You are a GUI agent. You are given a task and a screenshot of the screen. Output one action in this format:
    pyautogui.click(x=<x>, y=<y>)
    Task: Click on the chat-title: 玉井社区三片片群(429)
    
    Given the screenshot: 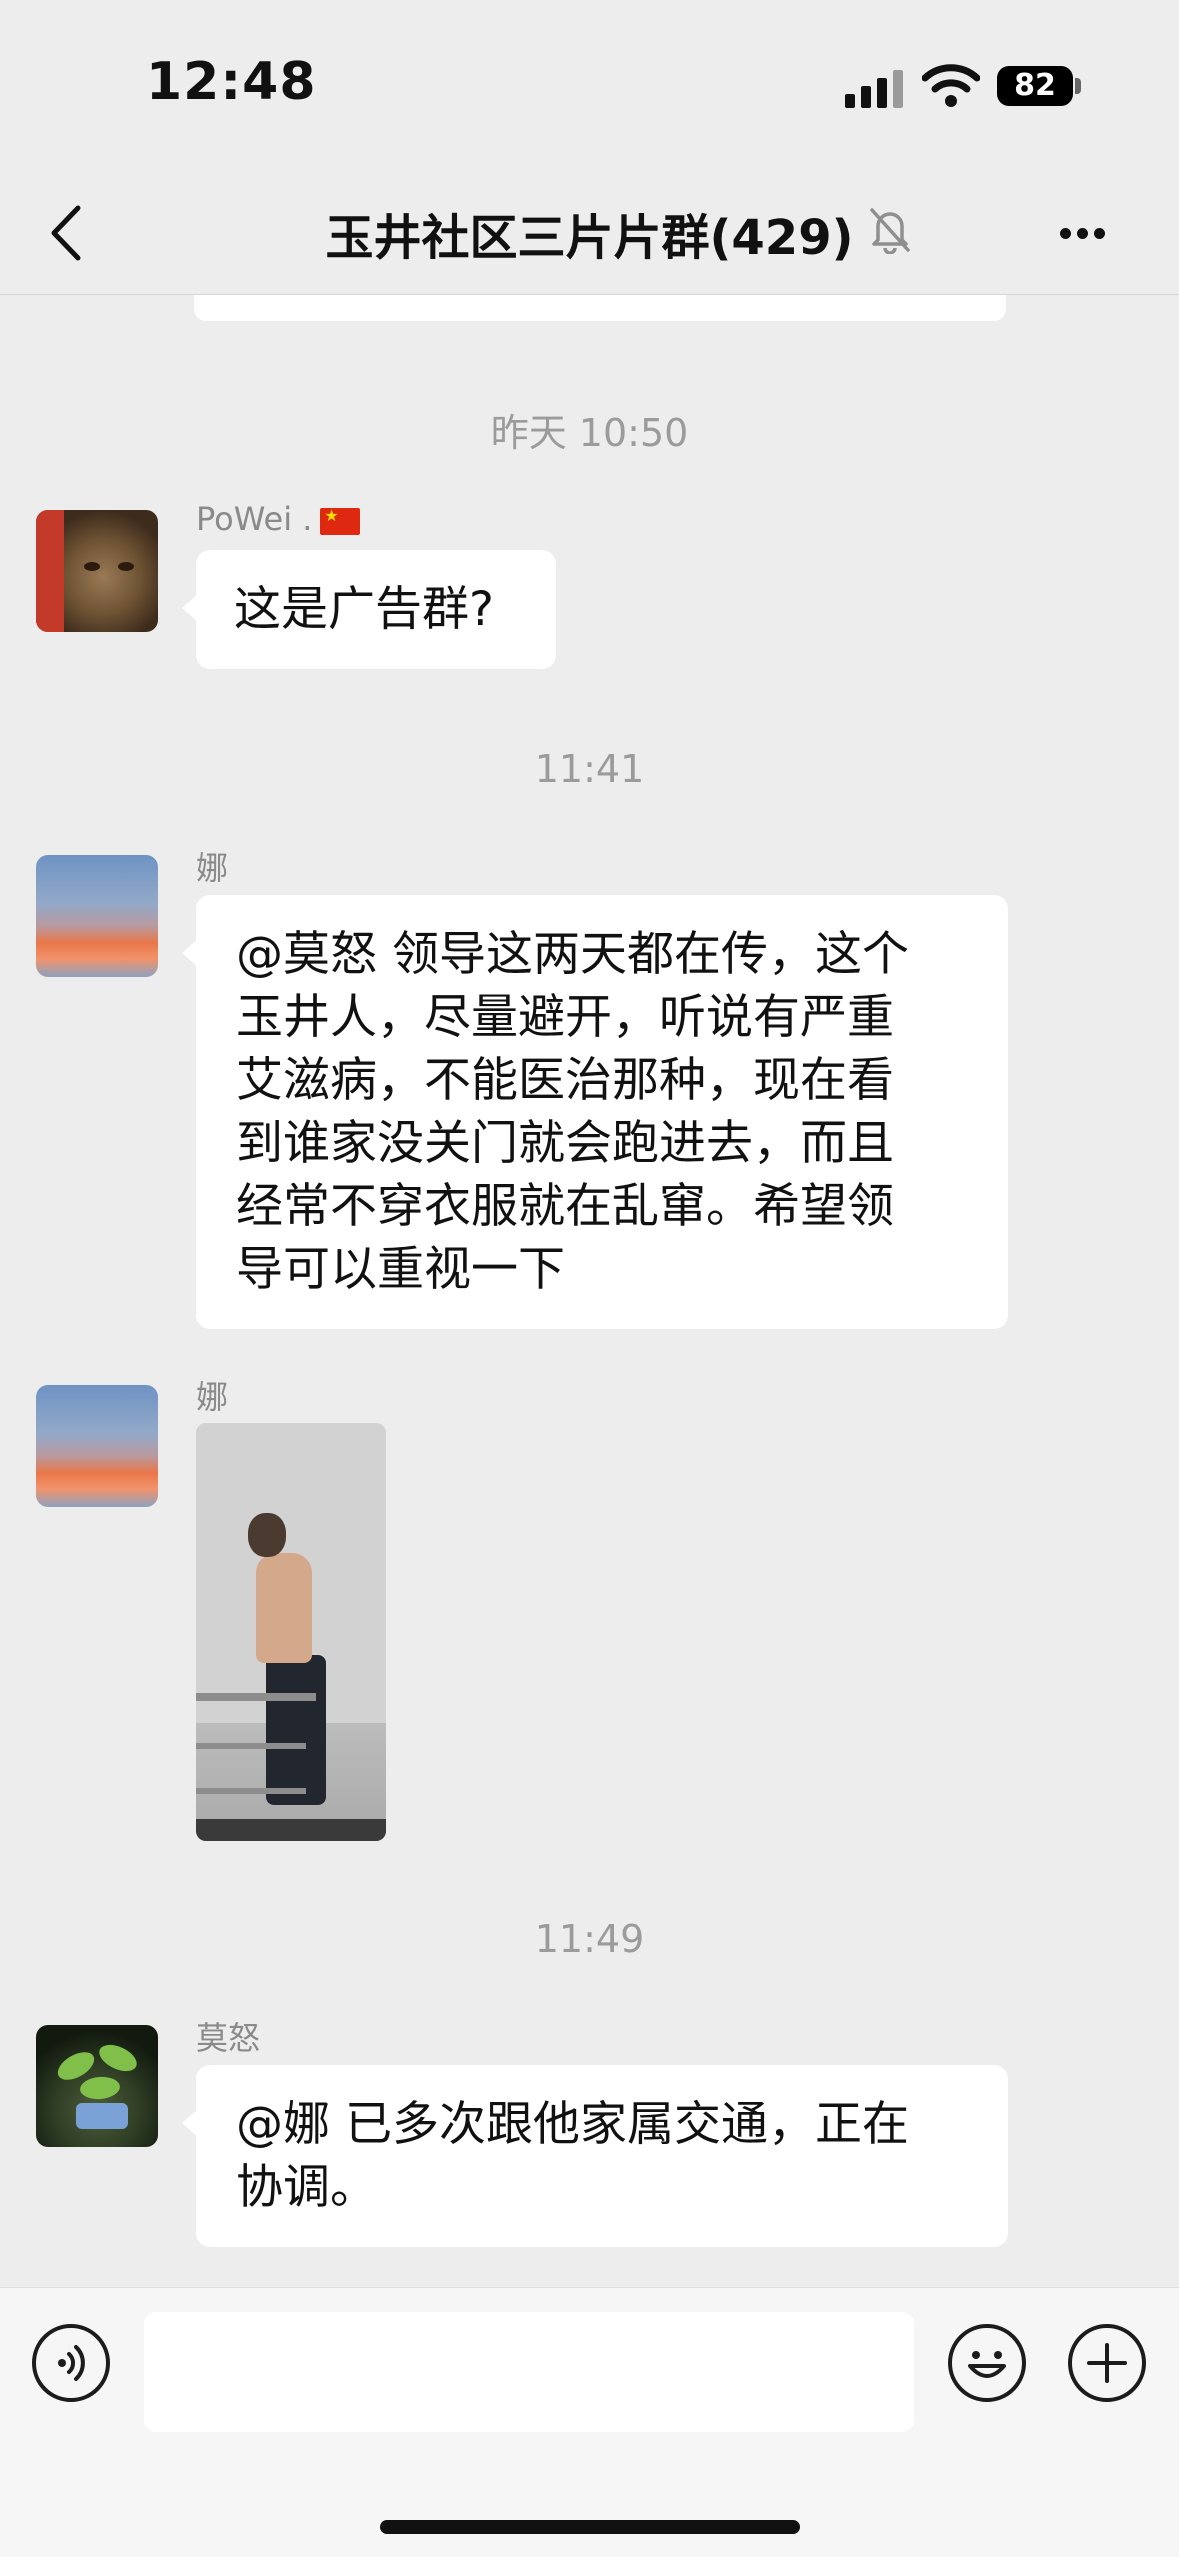 What is the action you would take?
    pyautogui.click(x=589, y=233)
    